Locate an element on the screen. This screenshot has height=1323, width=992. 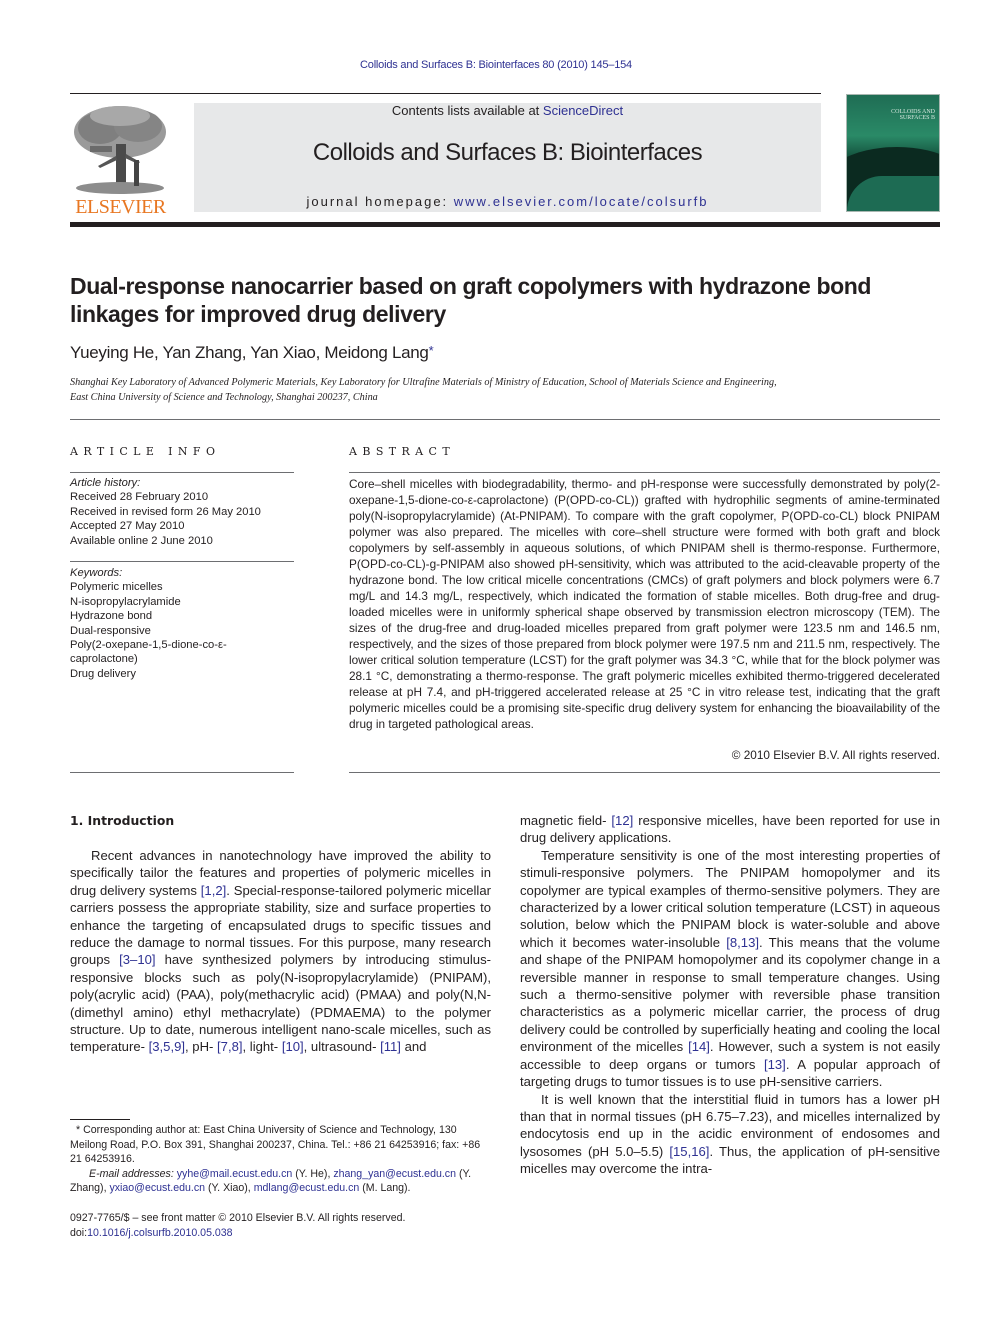
keyword-item: Drug delivery is located at coordinates (103, 673).